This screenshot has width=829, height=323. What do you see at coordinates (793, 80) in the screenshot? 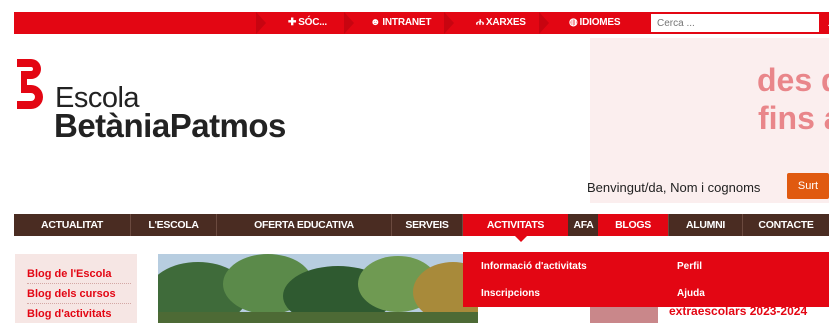
I see `hero-text-line1: des d` at bounding box center [793, 80].